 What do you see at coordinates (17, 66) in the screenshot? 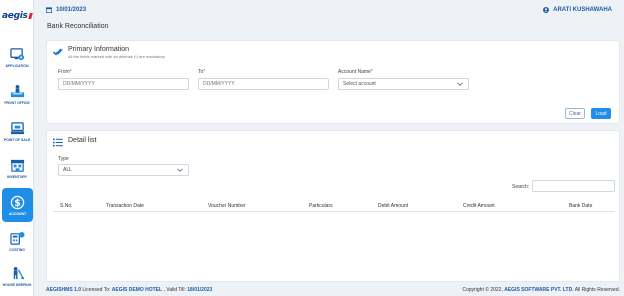
I see `sidebar-item-label: APPLICATION` at bounding box center [17, 66].